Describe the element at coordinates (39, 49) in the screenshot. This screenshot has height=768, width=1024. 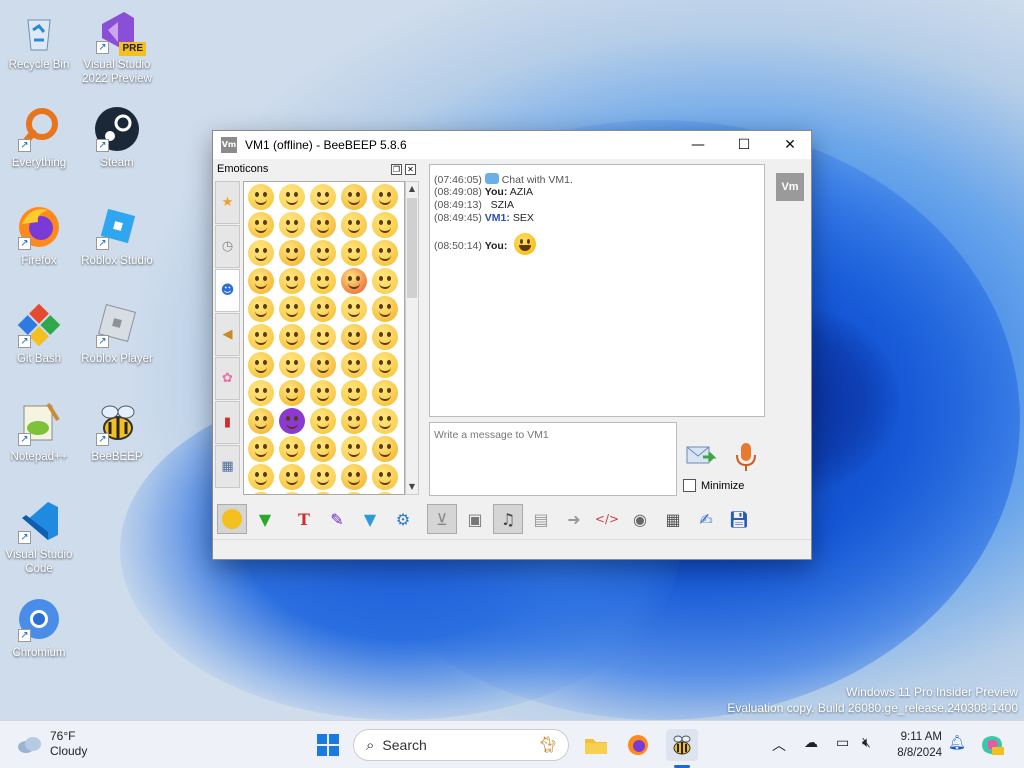
I see `desktop-icon-recycle-bin: Recycle Bin` at that location.